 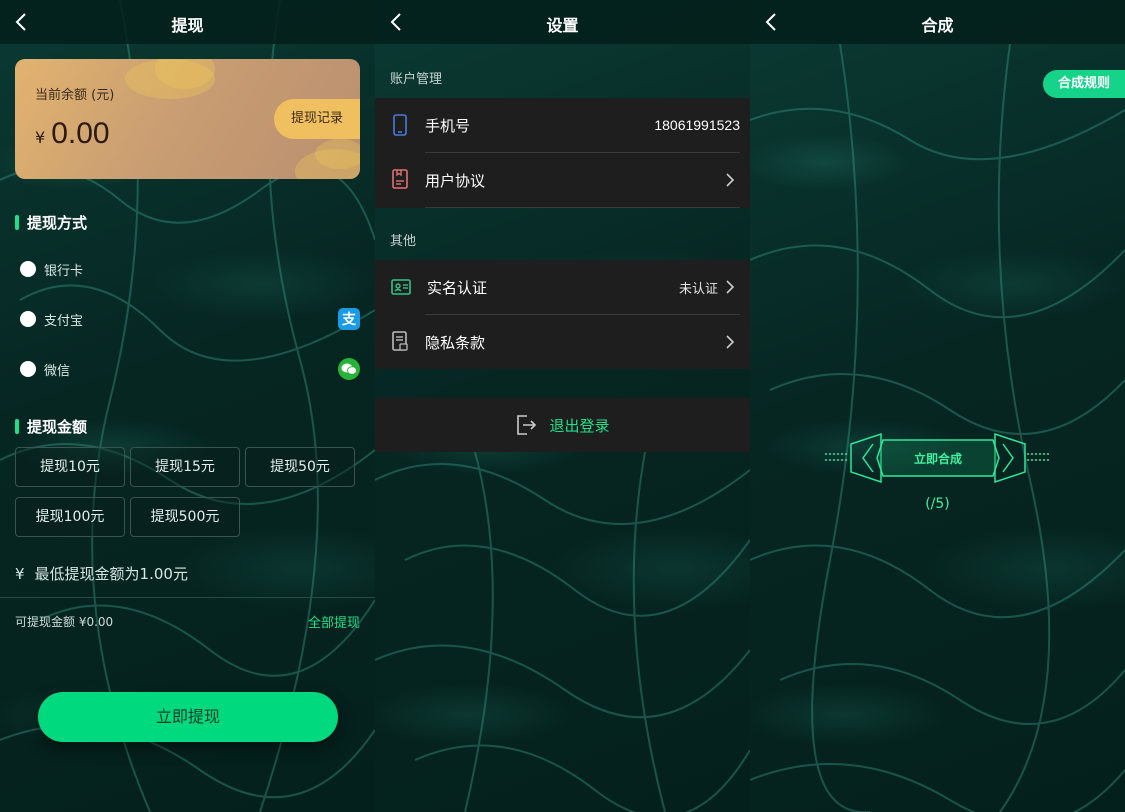 I want to click on balance-amount: ¥ 0.00, so click(x=72, y=134).